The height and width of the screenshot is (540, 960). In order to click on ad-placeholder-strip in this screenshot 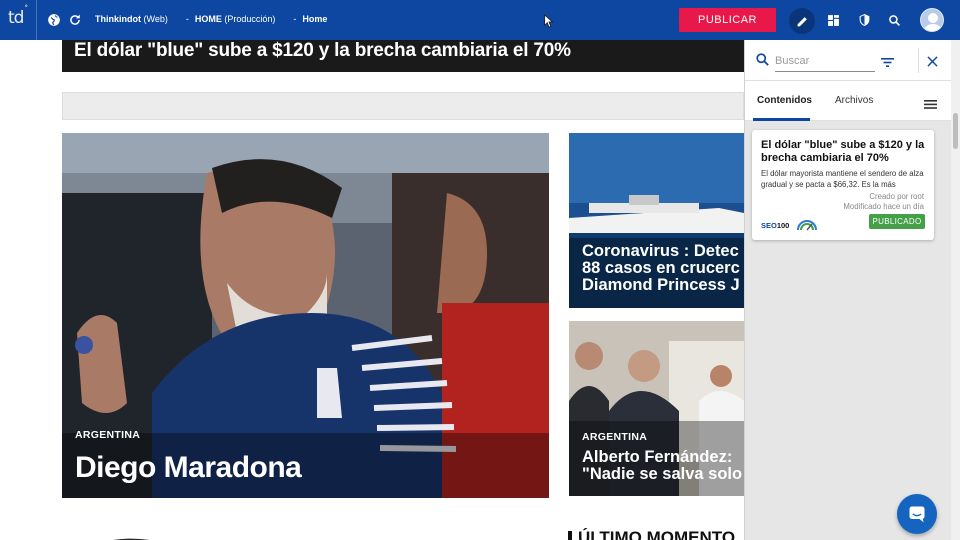, I will do `click(403, 106)`.